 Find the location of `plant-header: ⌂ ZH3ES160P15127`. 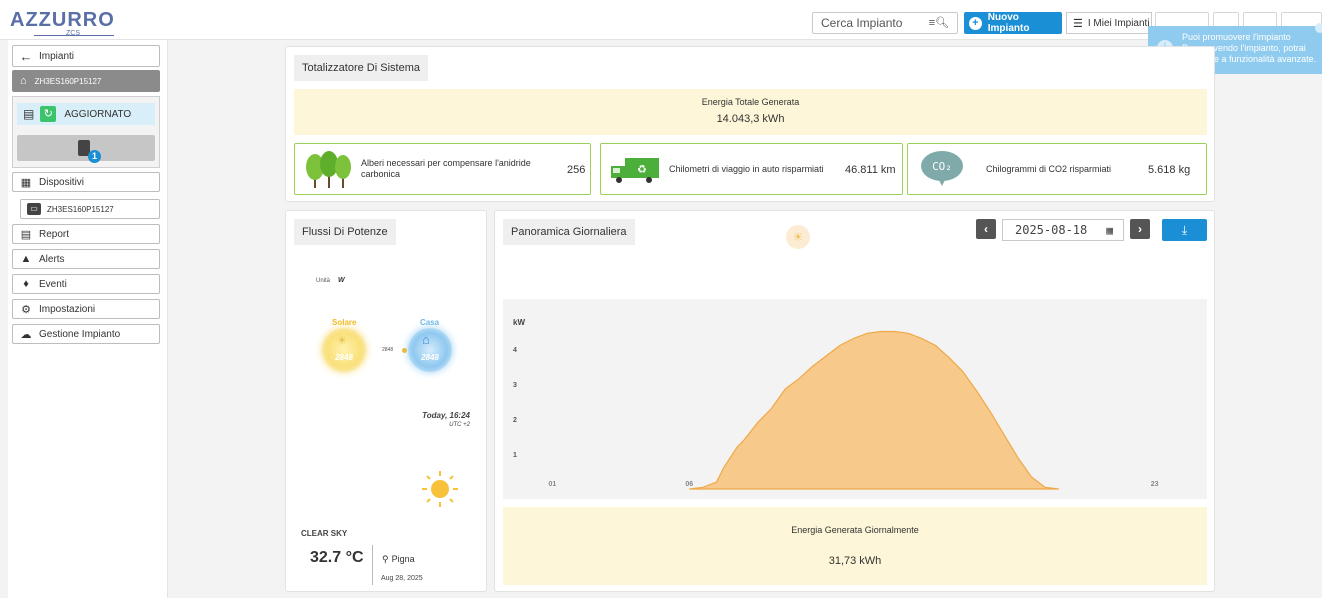

plant-header: ⌂ ZH3ES160P15127 is located at coordinates (86, 81).